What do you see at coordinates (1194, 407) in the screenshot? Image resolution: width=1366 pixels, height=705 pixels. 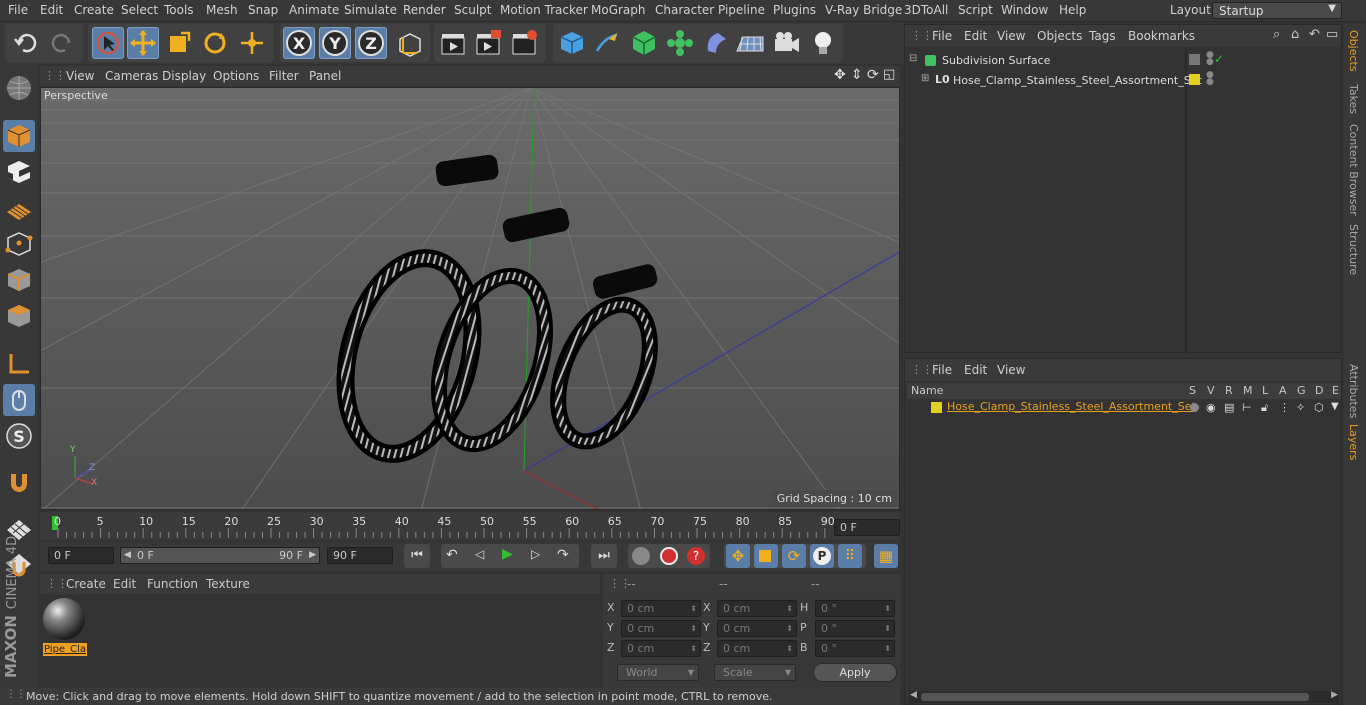 I see `solo-toggle-icon` at bounding box center [1194, 407].